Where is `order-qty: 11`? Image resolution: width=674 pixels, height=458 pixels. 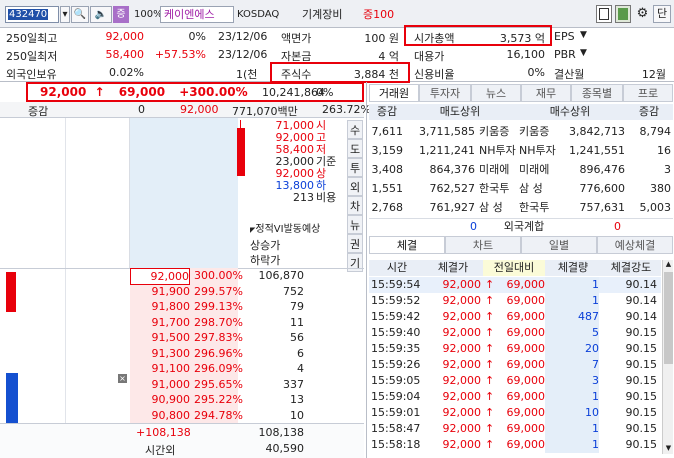
order-qty: 11 is located at coordinates (297, 322).